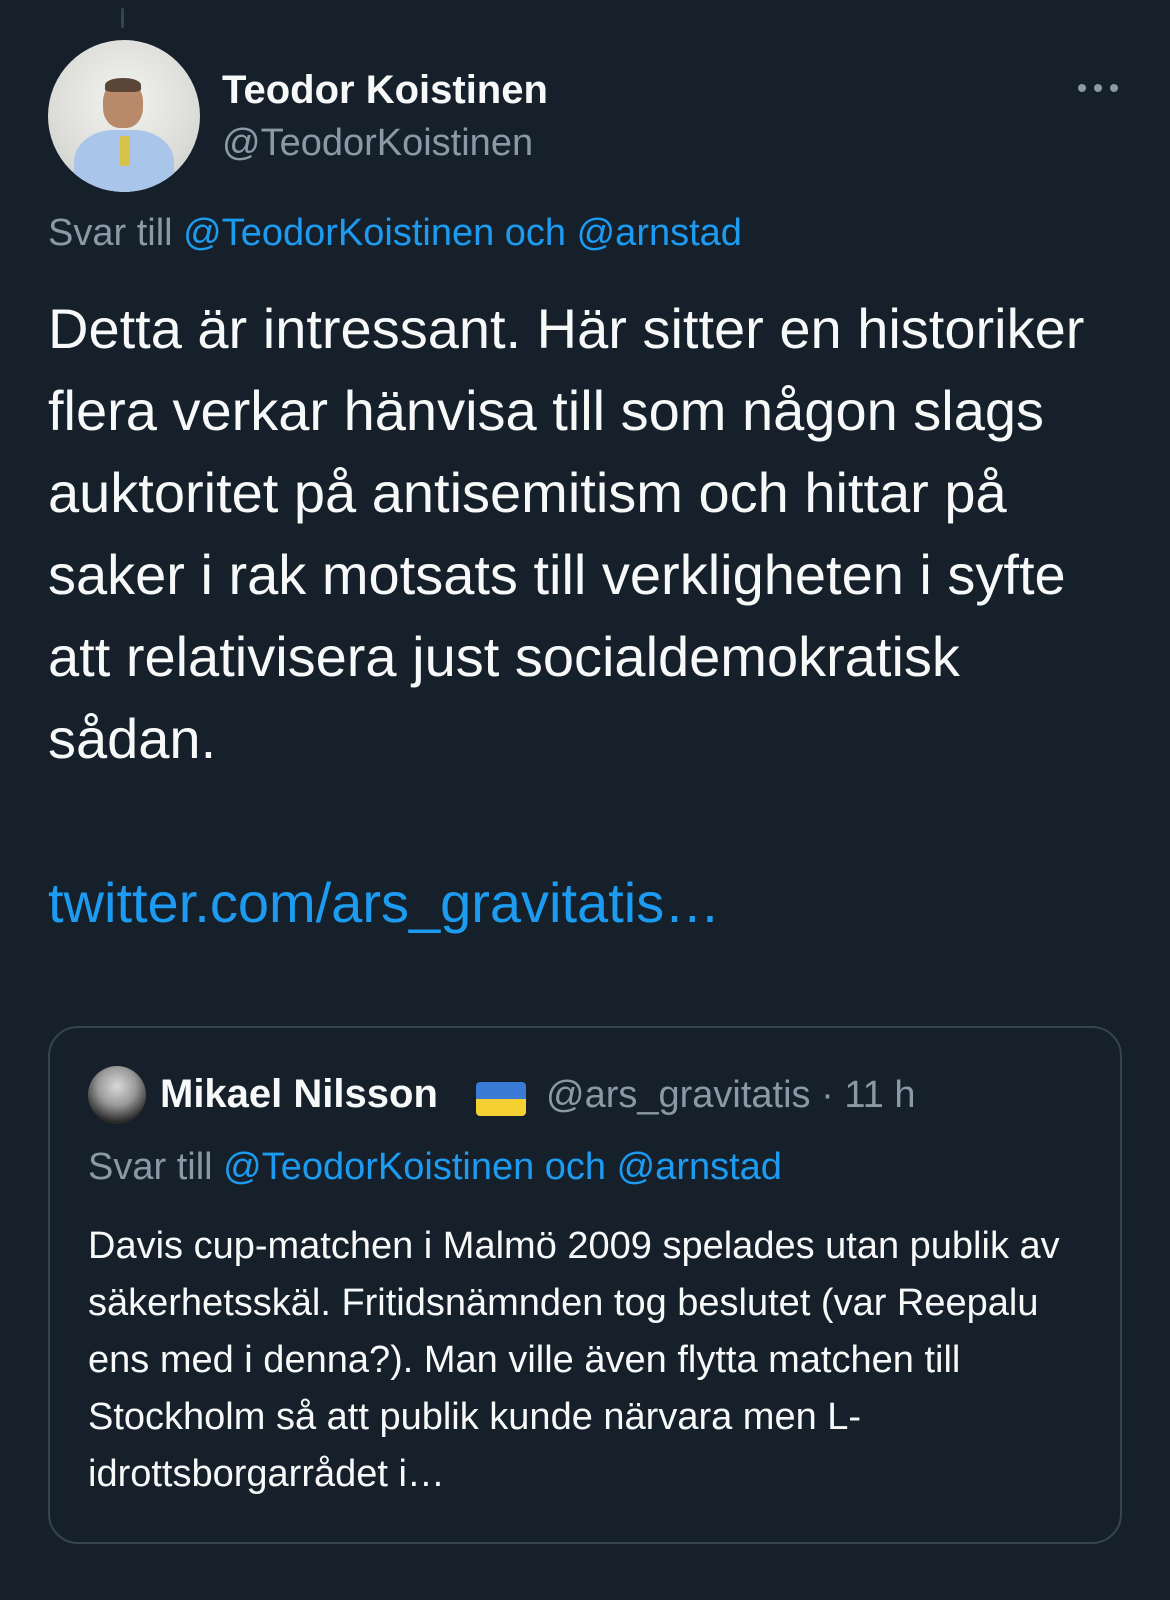  What do you see at coordinates (501, 1099) in the screenshot?
I see `ukraine-flag-icon` at bounding box center [501, 1099].